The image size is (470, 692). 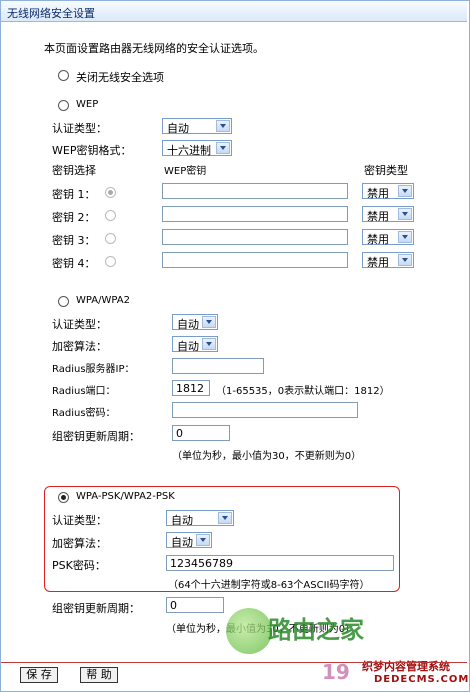 What do you see at coordinates (182, 542) in the screenshot?
I see `psk-enc-value: 自动` at bounding box center [182, 542].